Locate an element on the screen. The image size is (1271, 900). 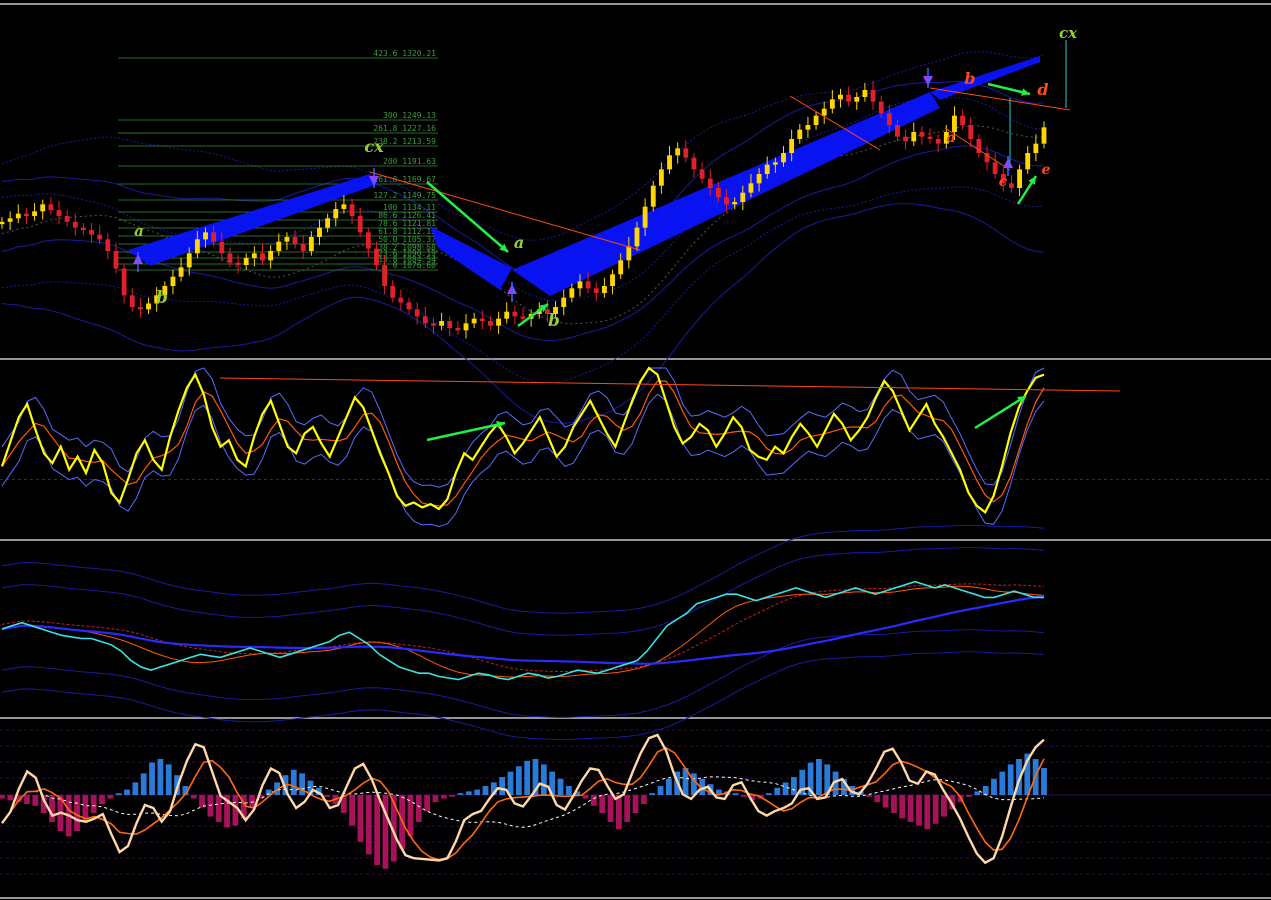
fib-level-label: 200 1191.63 is located at coordinates (409, 161).